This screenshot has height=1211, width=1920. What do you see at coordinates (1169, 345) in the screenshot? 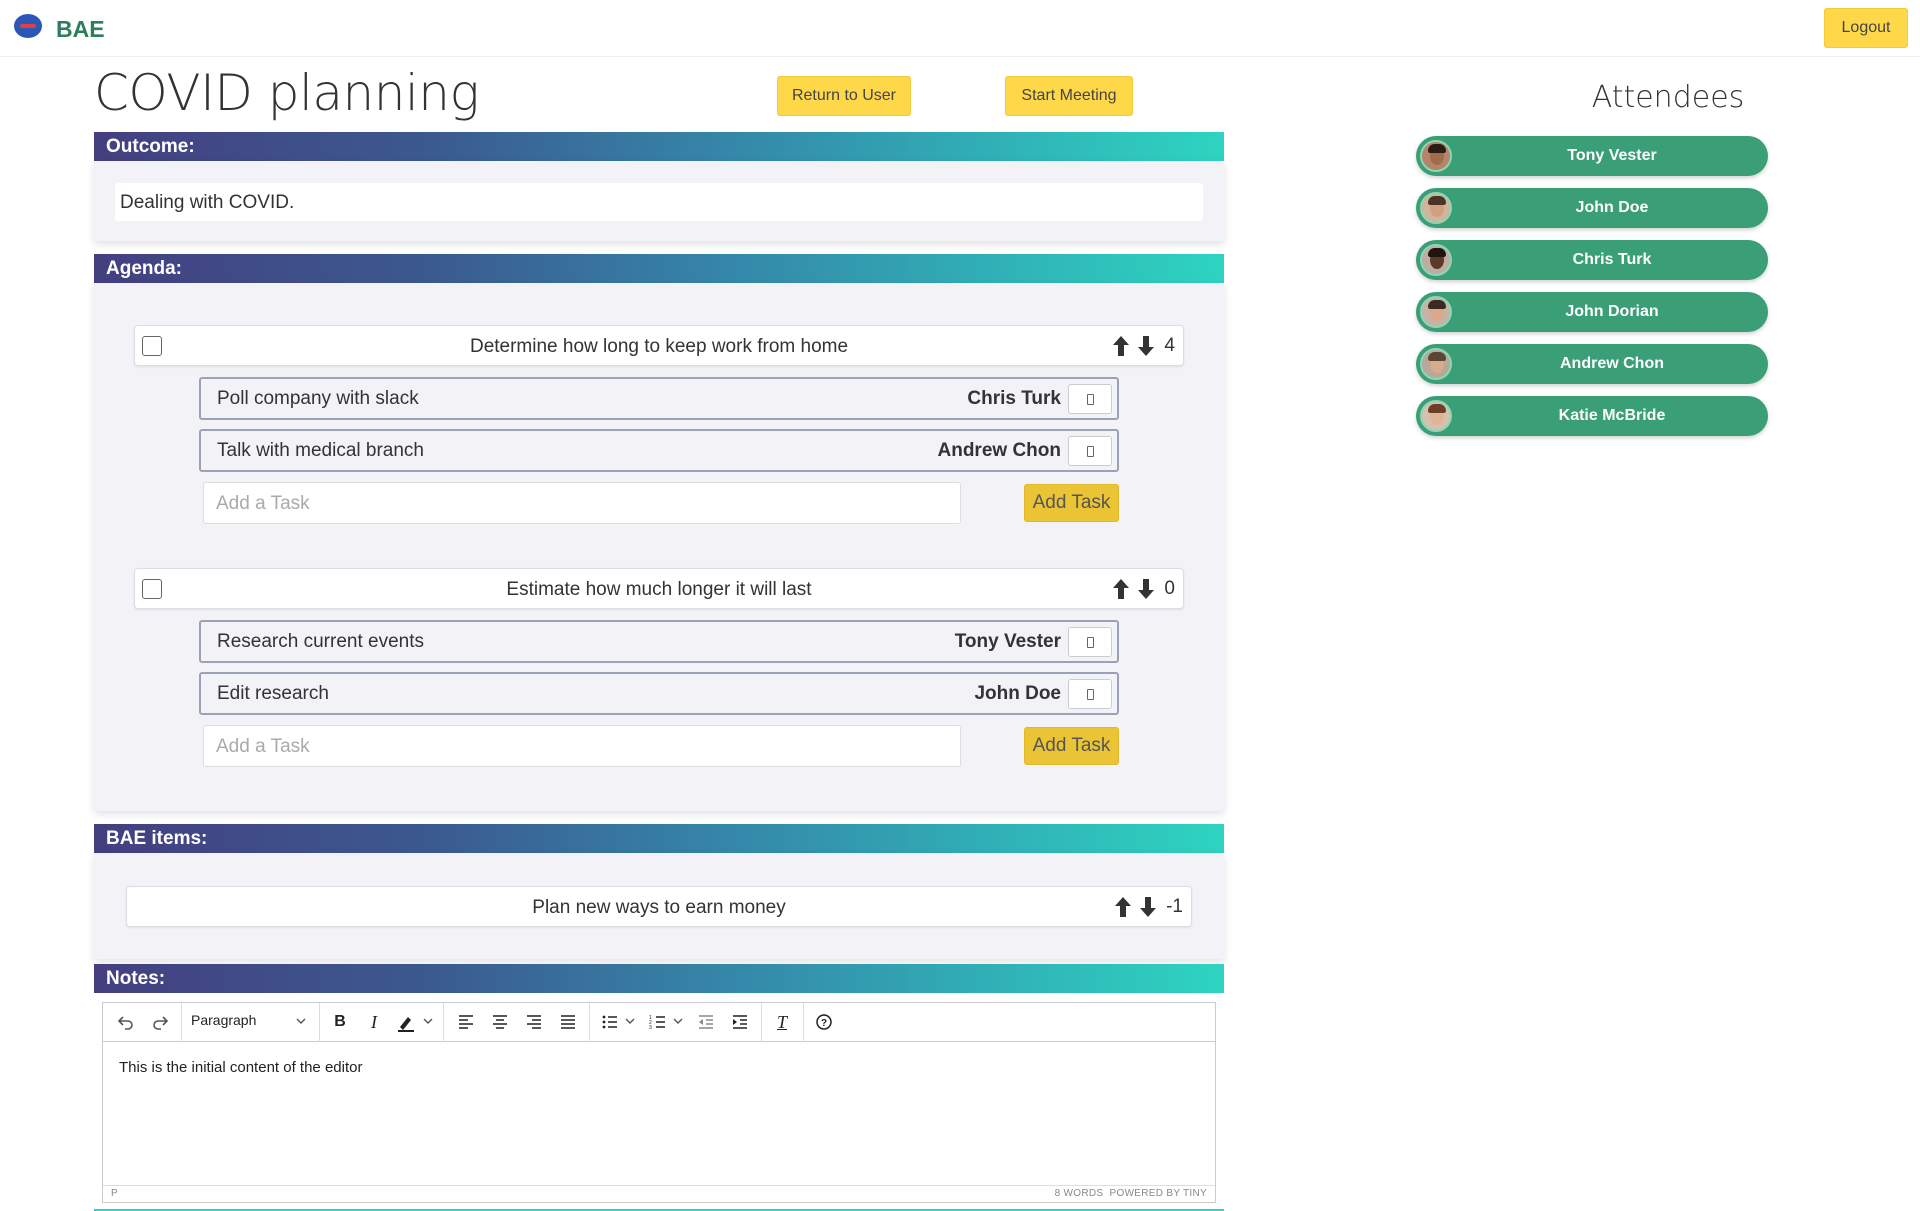
I see `vote-count: 4` at bounding box center [1169, 345].